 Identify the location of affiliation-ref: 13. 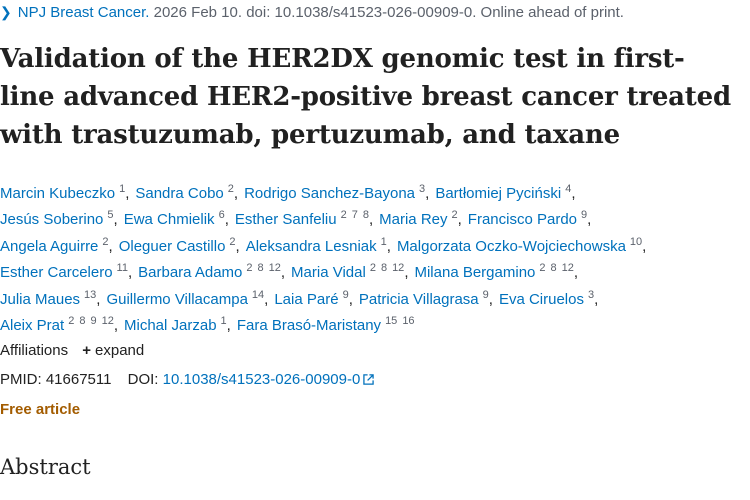
(90, 295).